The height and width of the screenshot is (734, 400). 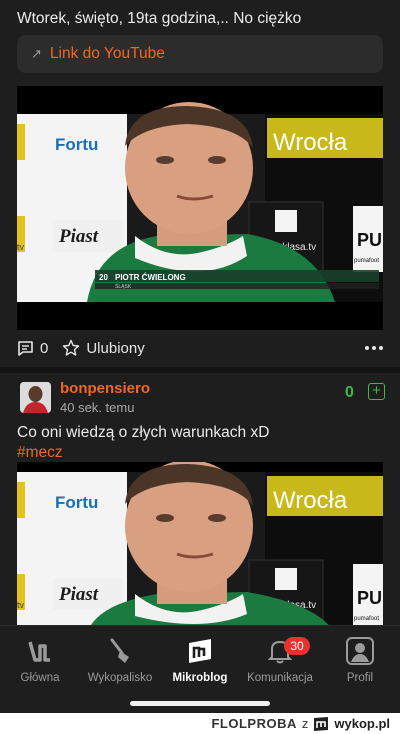 What do you see at coordinates (200, 678) in the screenshot?
I see `nav-label: Mikroblog` at bounding box center [200, 678].